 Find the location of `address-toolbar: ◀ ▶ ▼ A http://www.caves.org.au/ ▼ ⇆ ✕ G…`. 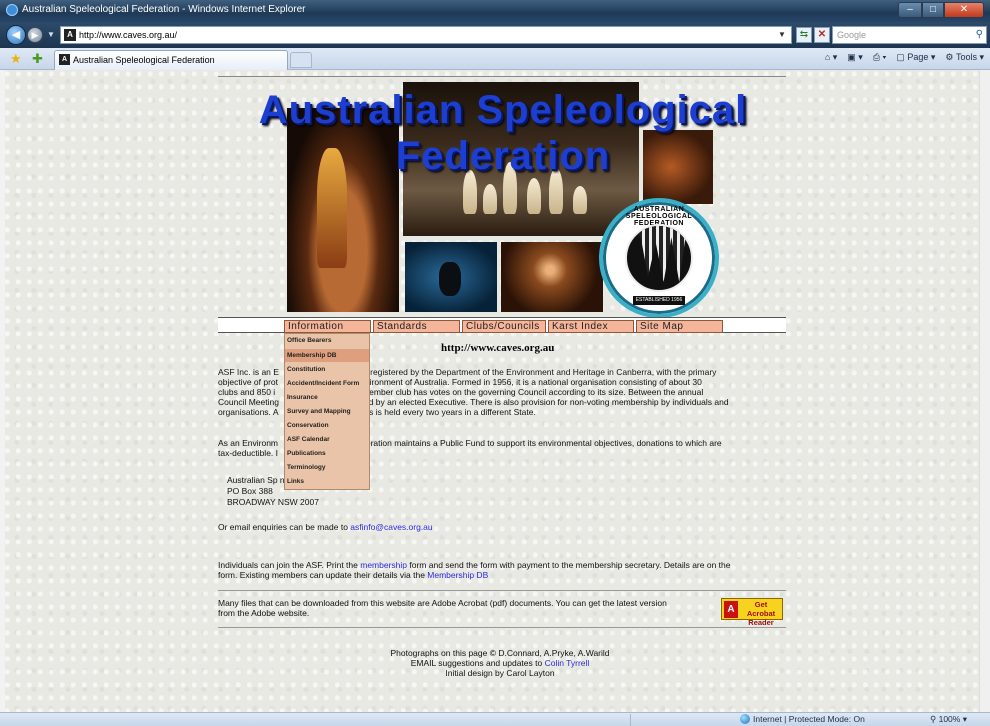

address-toolbar: ◀ ▶ ▼ A http://www.caves.org.au/ ▼ ⇆ ✕ G… is located at coordinates (495, 35).